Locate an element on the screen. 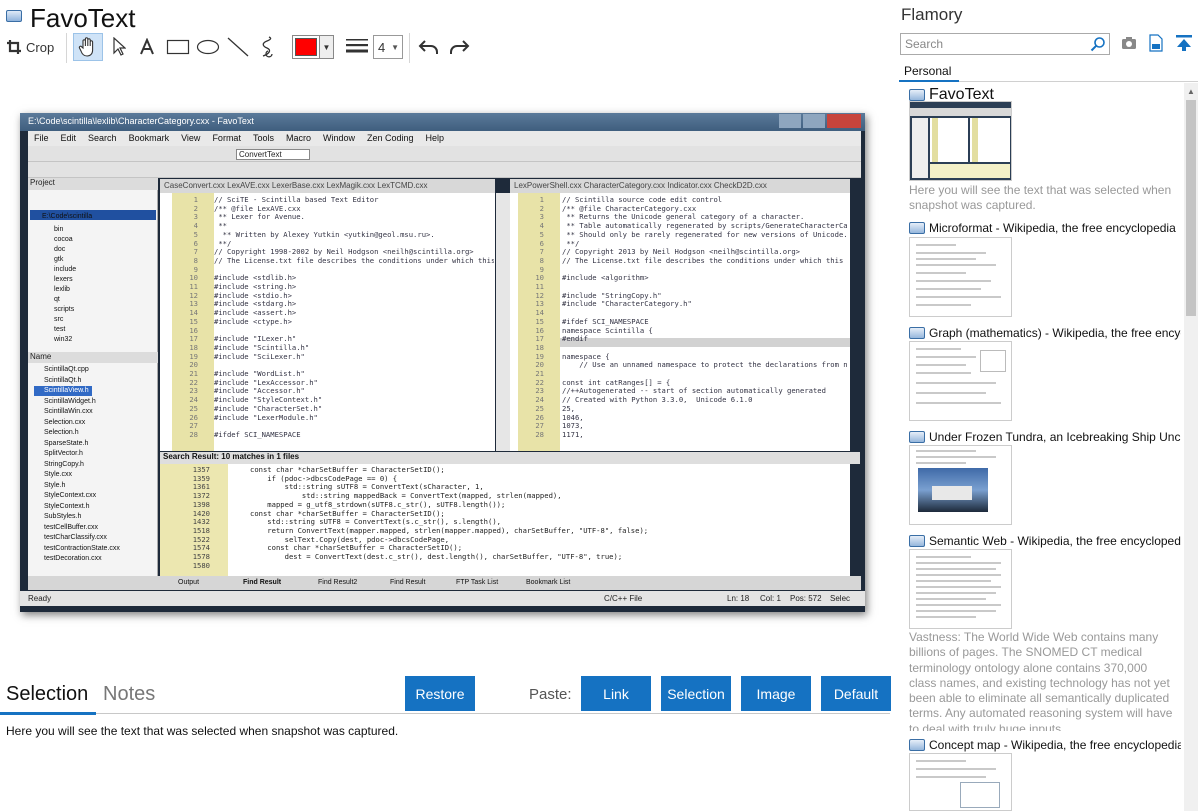  pin-icon is located at coordinates (1184, 45).